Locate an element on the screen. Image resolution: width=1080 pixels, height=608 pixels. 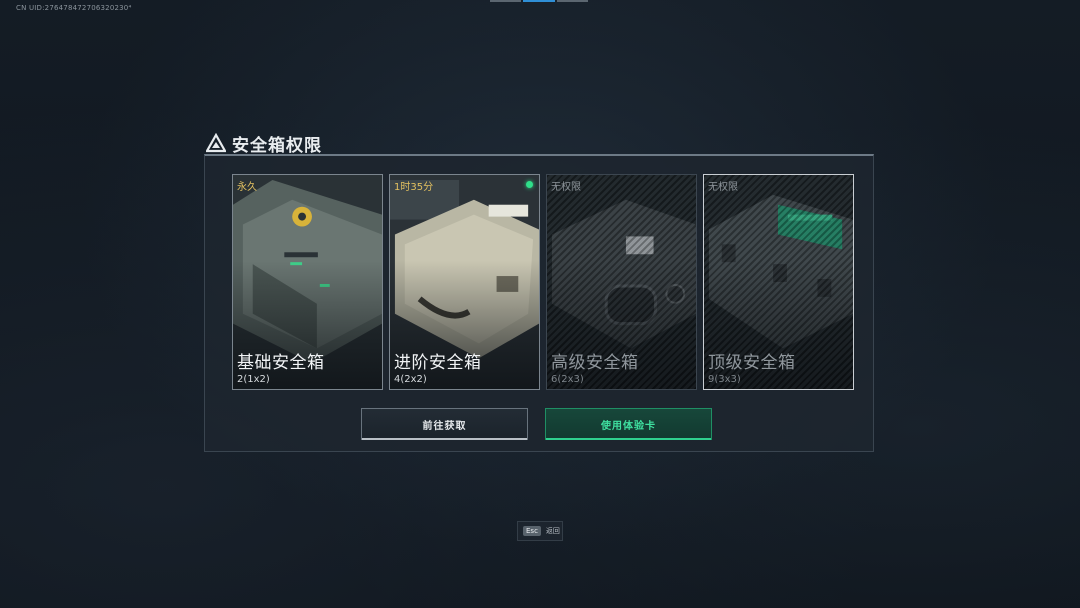
use-trial-card-button: 使用体验卡 is located at coordinates (628, 424).